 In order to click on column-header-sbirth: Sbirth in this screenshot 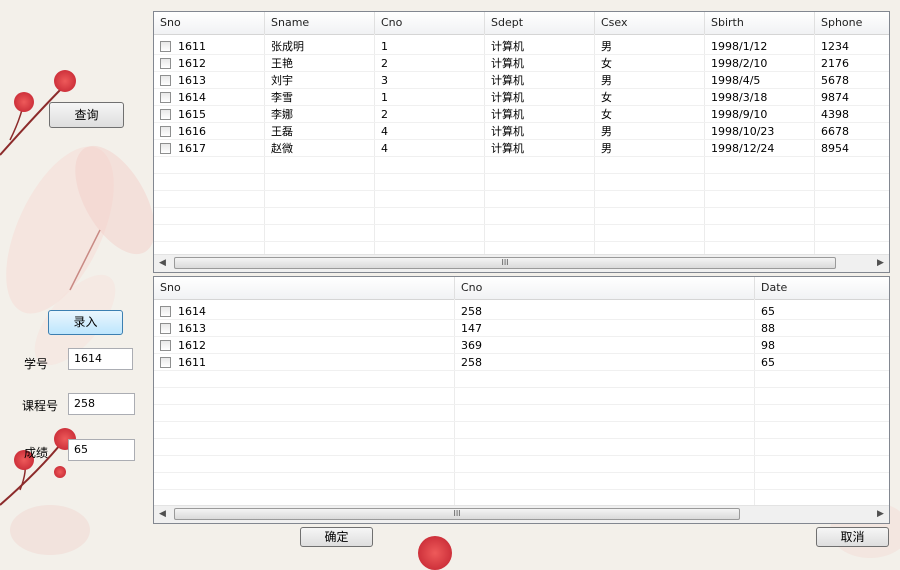, I will do `click(760, 23)`.